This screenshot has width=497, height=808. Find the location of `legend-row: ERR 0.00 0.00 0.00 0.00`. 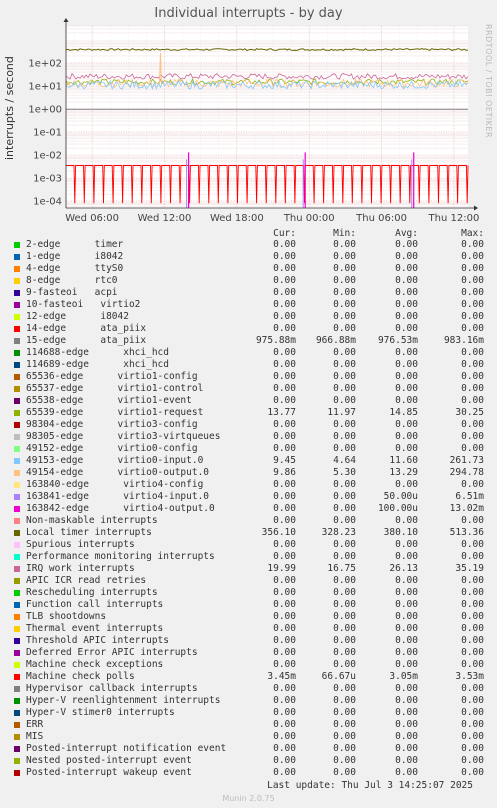

legend-row: ERR 0.00 0.00 0.00 0.00 is located at coordinates (248, 725).